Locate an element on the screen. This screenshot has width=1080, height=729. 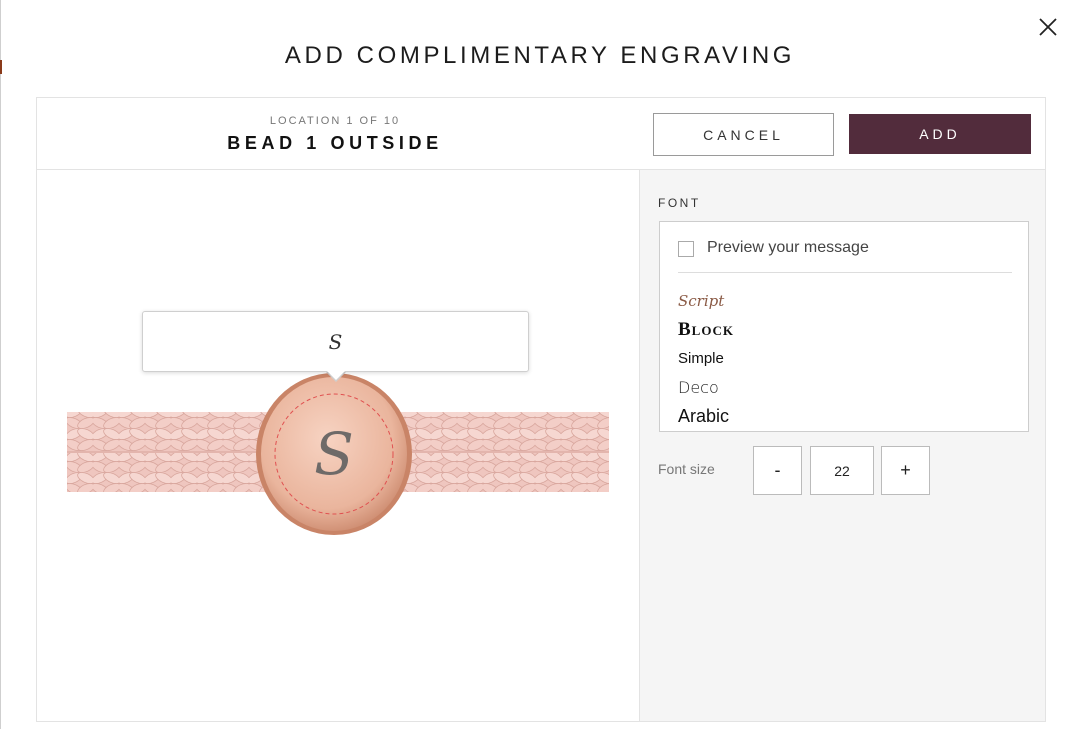
preview-message-toggle: Preview your message is located at coordinates (845, 256).